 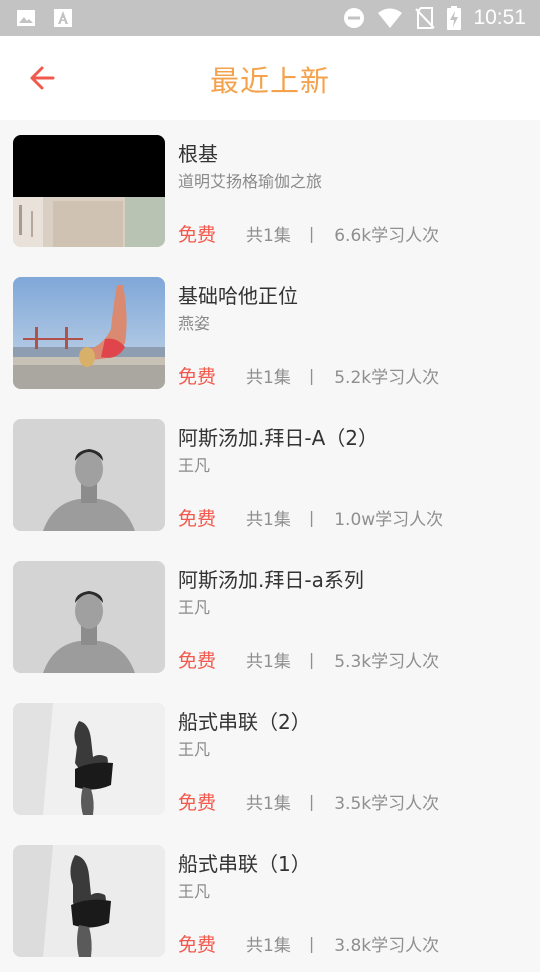 What do you see at coordinates (390, 18) in the screenshot?
I see `wifi-icon` at bounding box center [390, 18].